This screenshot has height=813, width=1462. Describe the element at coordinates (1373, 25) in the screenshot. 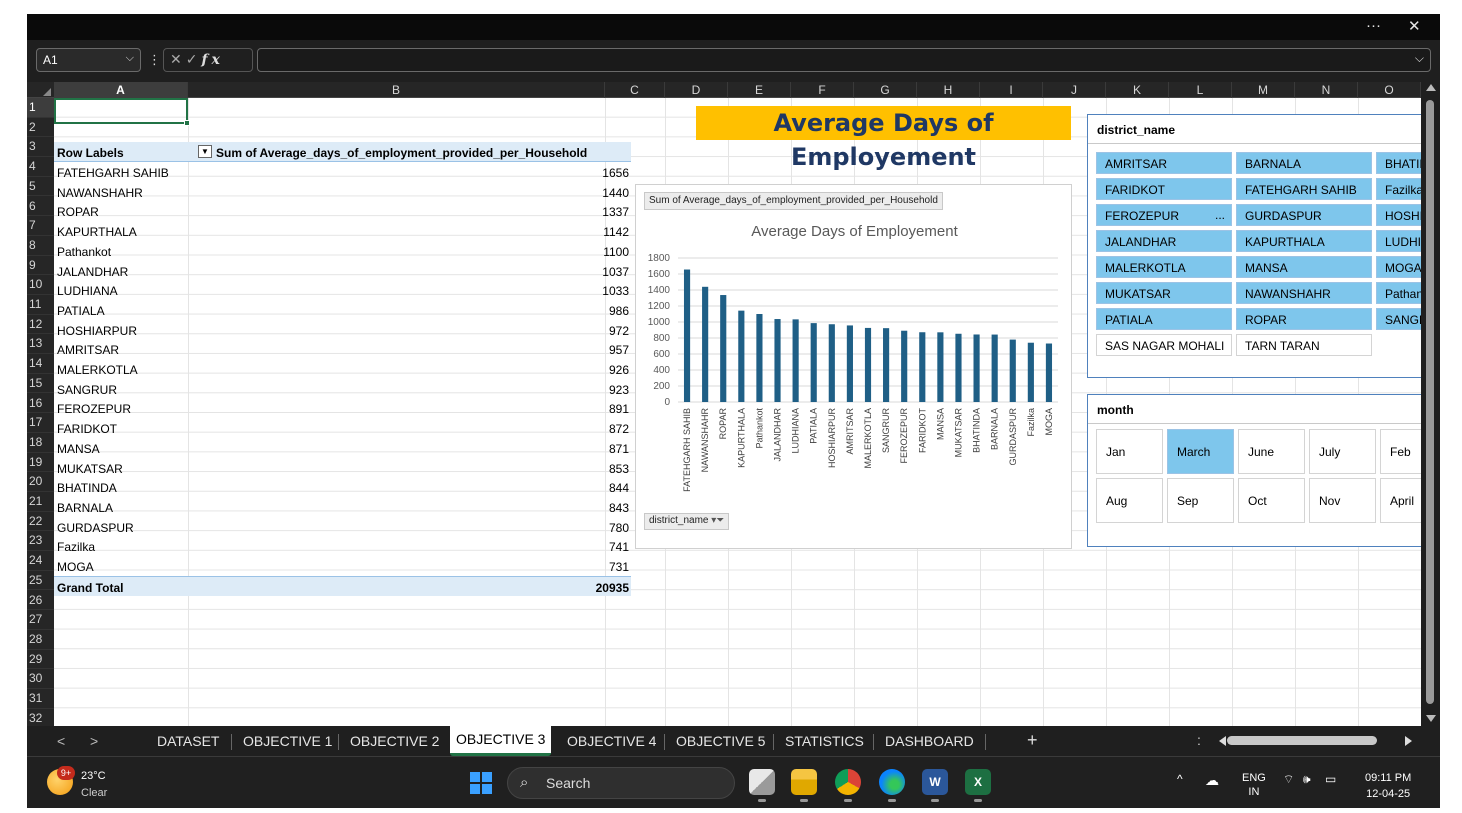

I see `more-icon: ···` at that location.